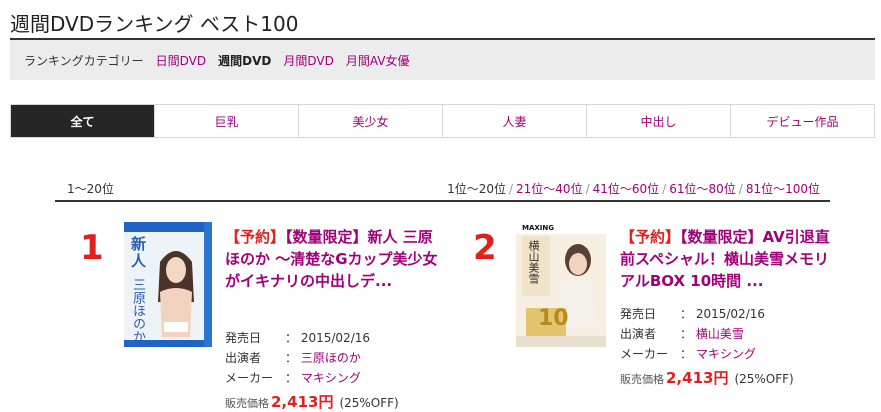 The height and width of the screenshot is (412, 881). I want to click on tab-beautiful-girl: 美少女, so click(370, 121).